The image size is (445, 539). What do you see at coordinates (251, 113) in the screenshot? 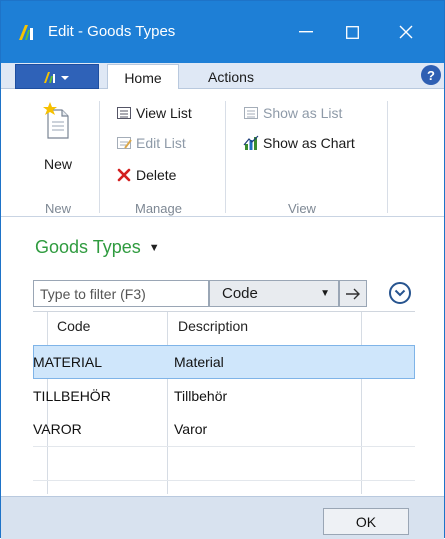
I see `show-as-list-icon` at bounding box center [251, 113].